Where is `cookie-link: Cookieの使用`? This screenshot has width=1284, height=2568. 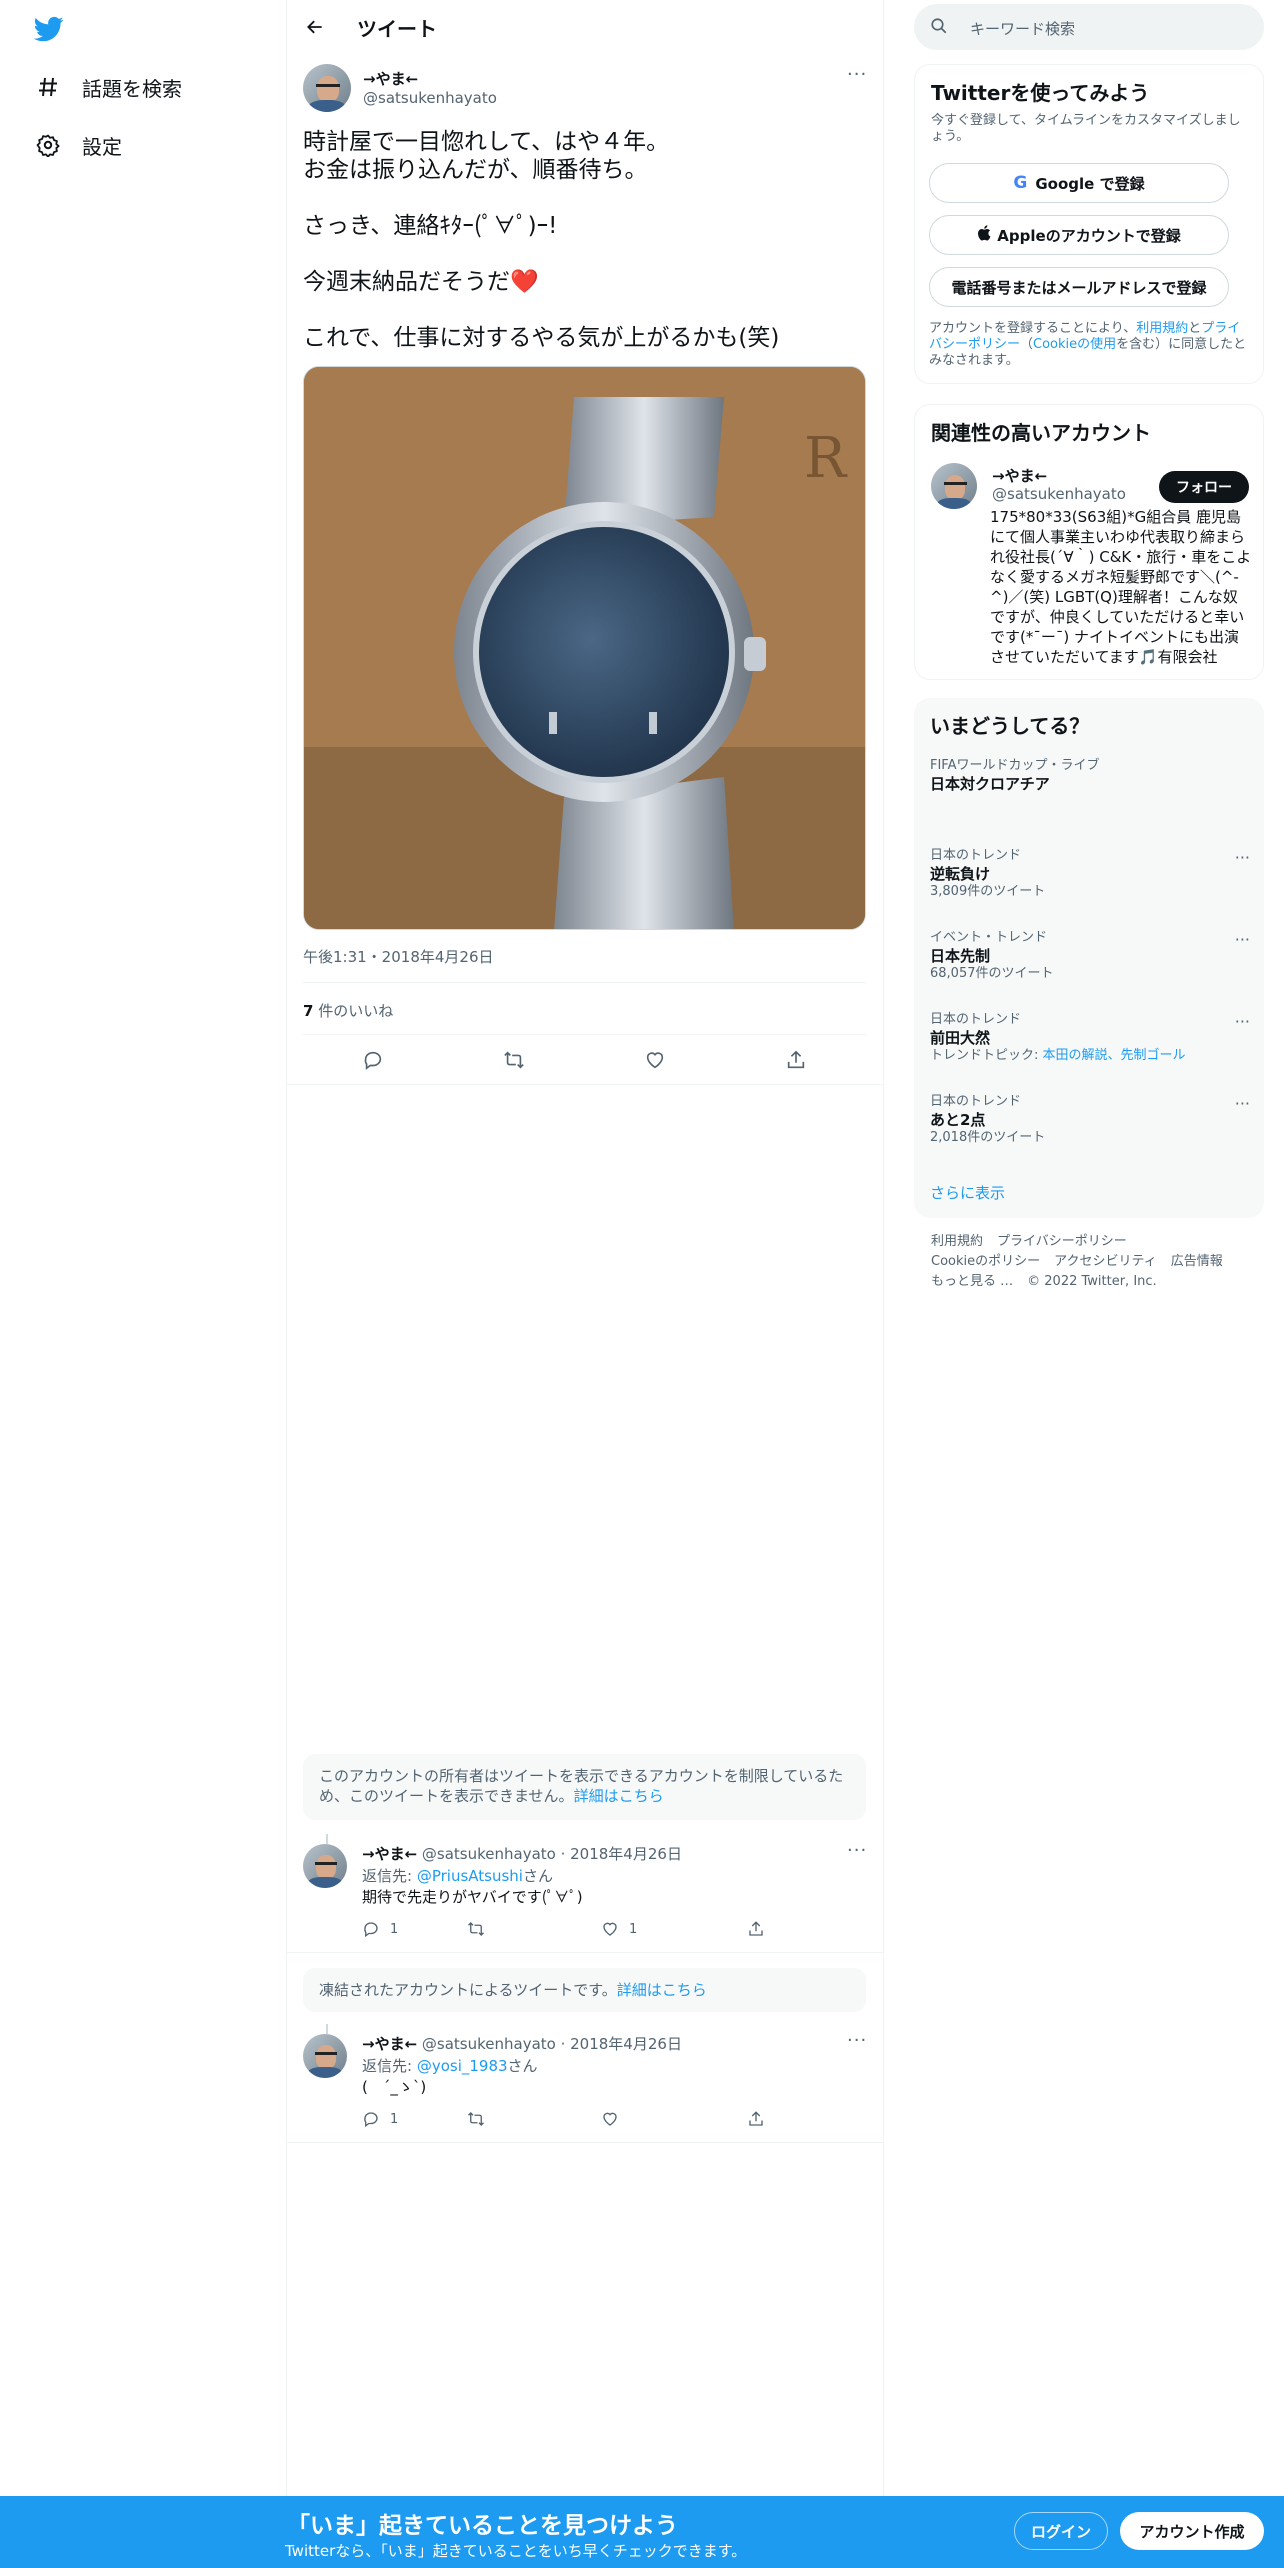 cookie-link: Cookieの使用 is located at coordinates (1074, 344).